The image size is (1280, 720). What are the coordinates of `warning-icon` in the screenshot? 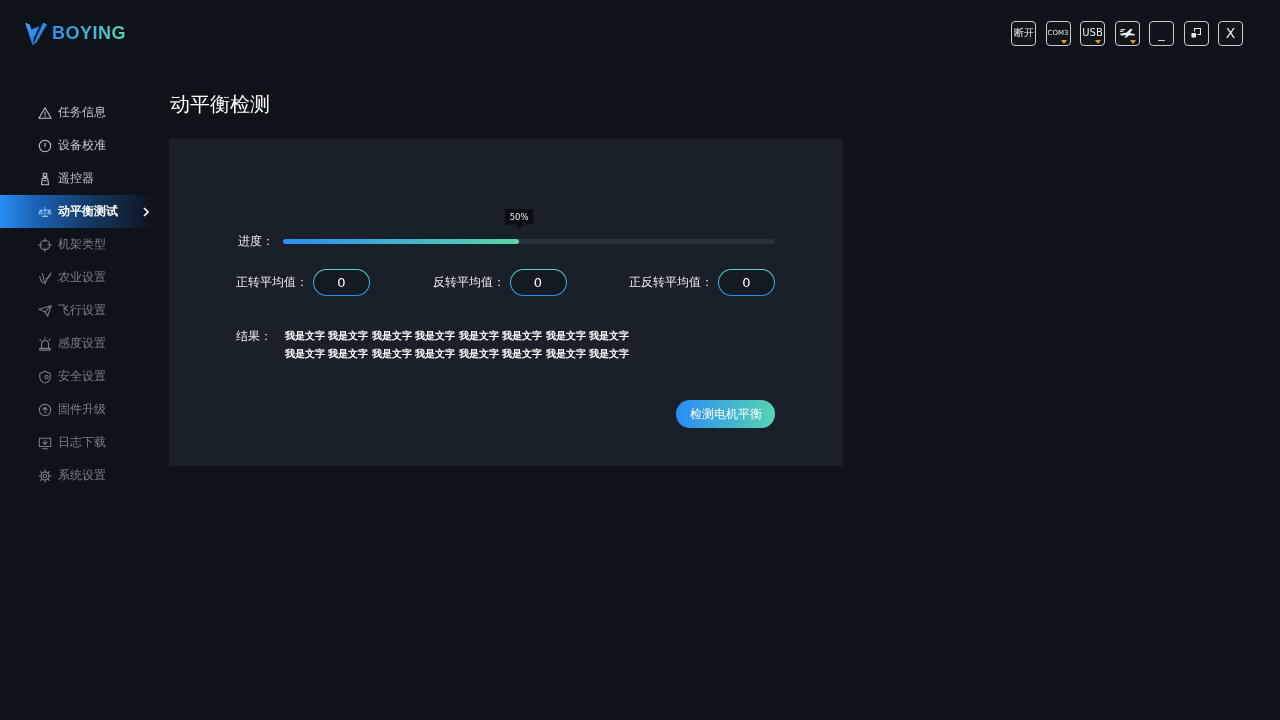 It's located at (45, 112).